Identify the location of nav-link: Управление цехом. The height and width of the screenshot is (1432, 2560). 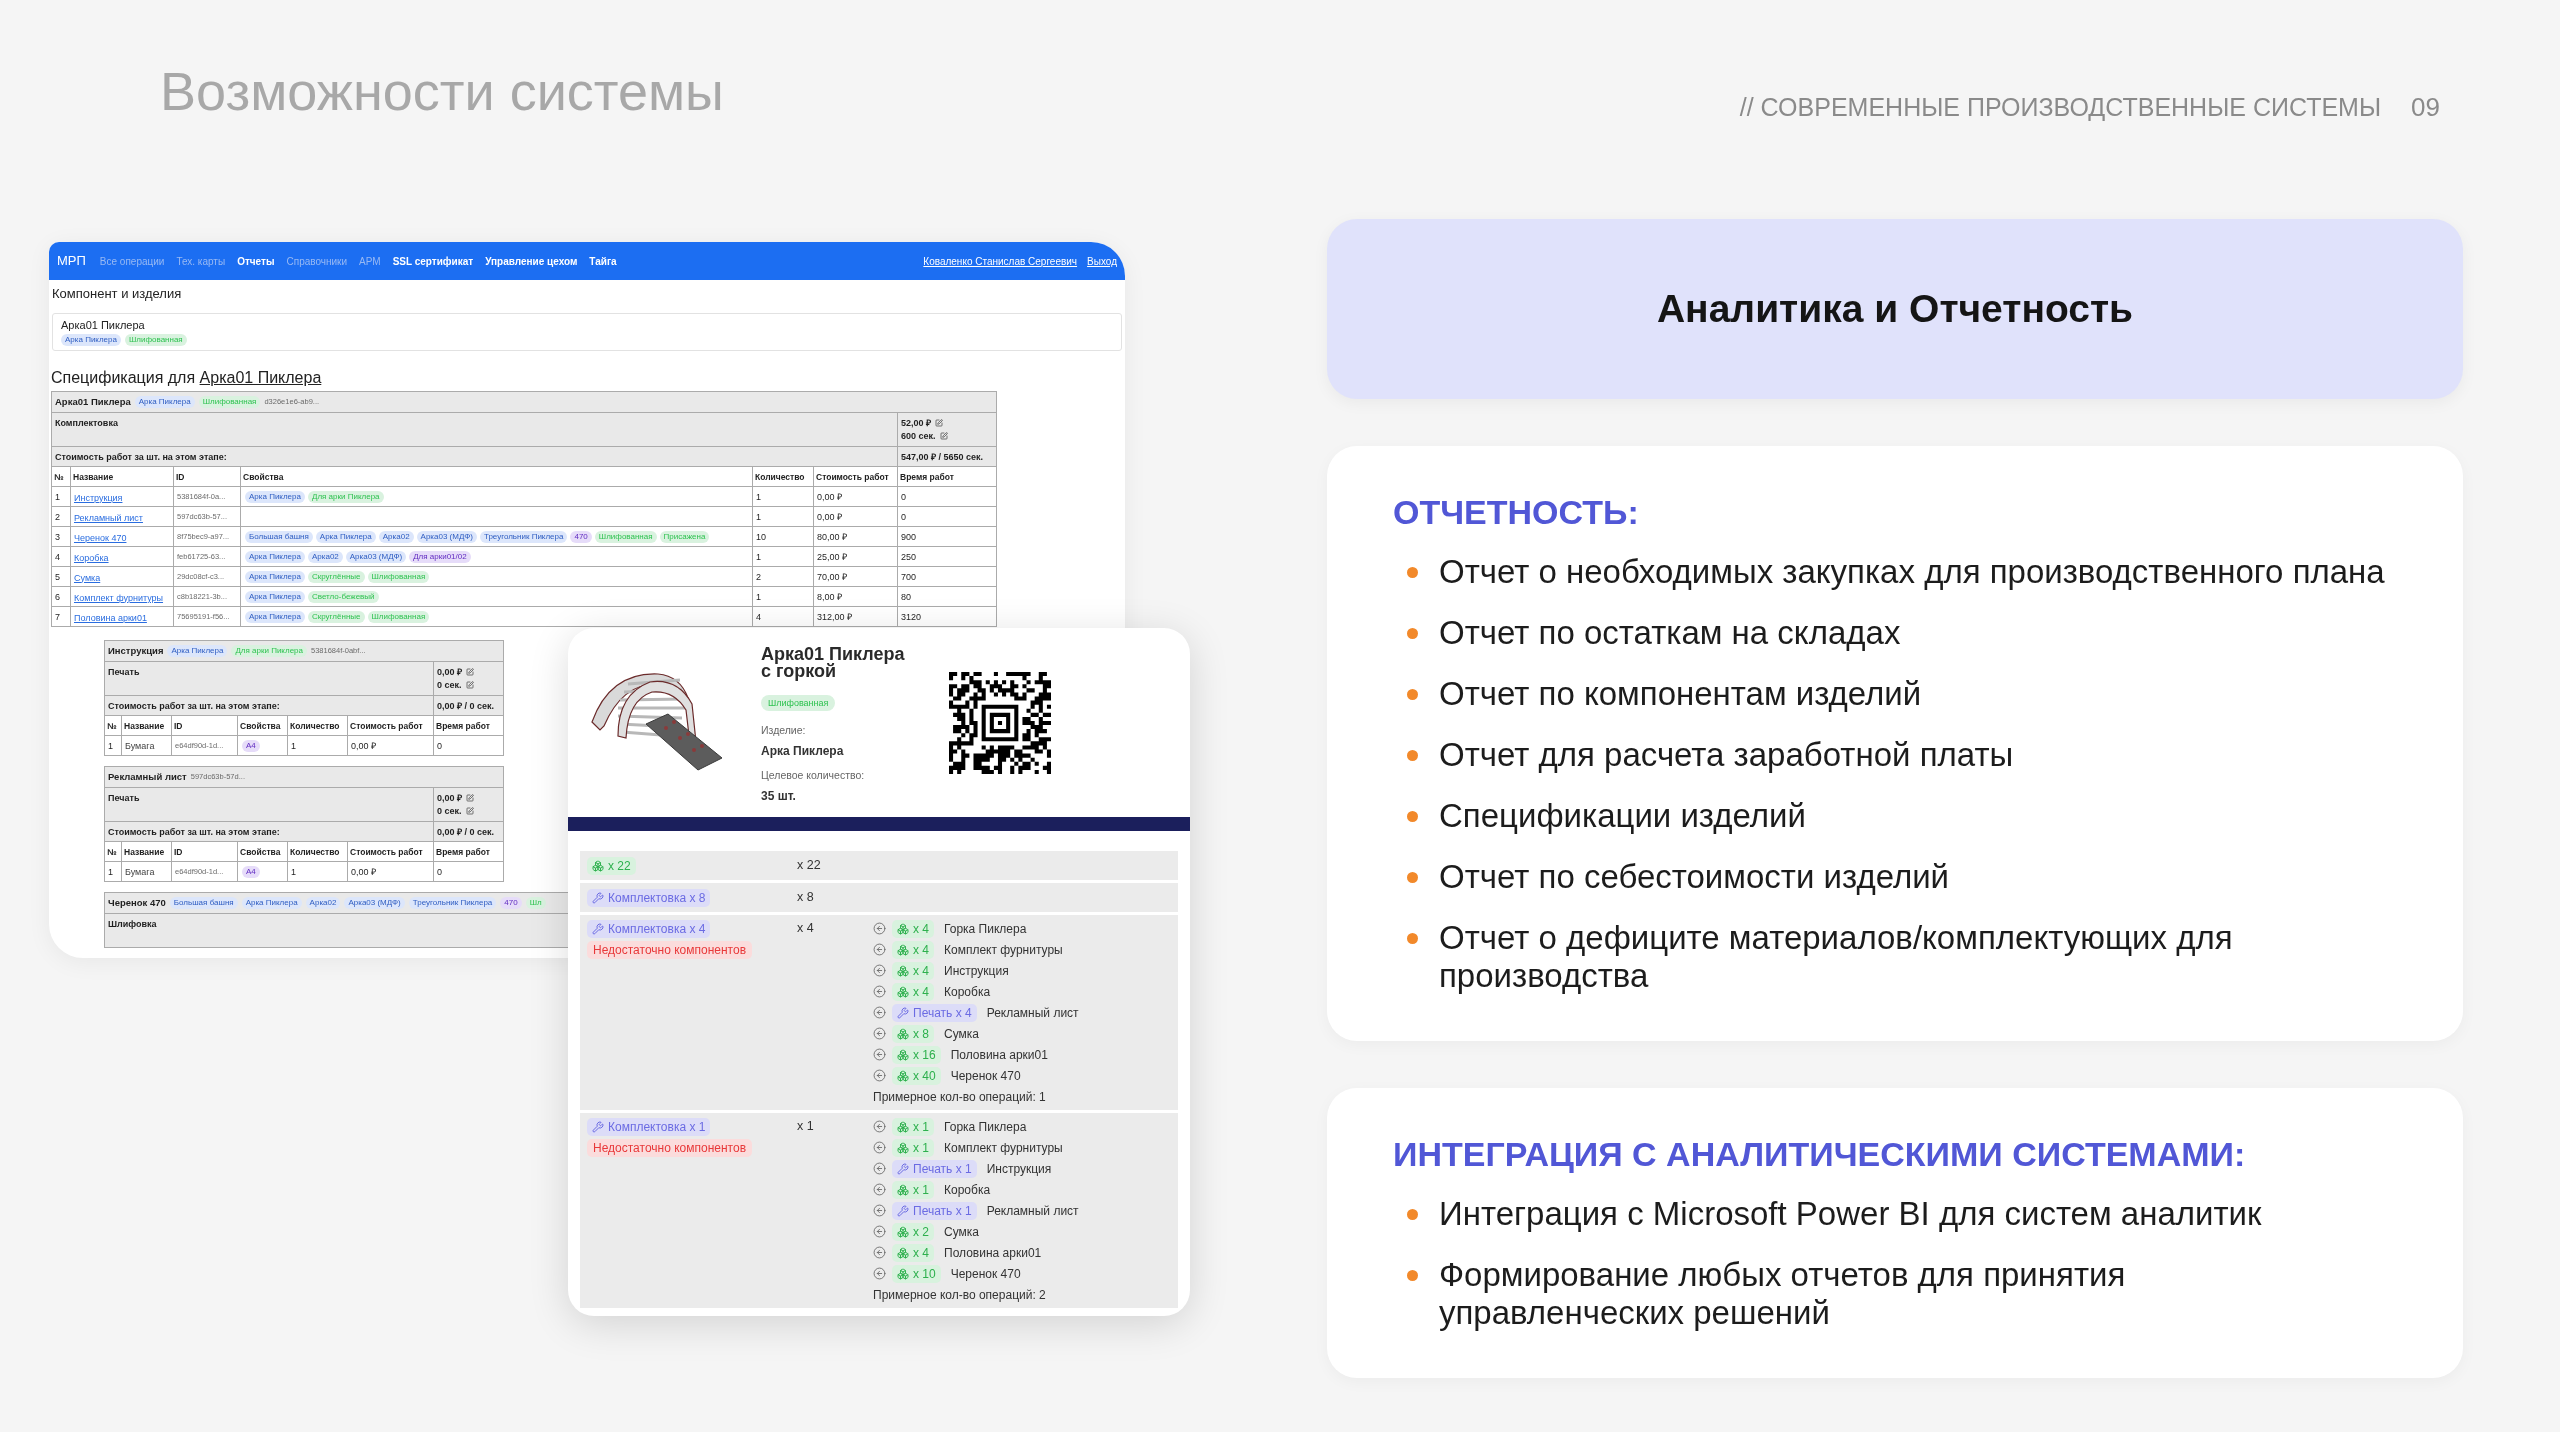
(531, 261).